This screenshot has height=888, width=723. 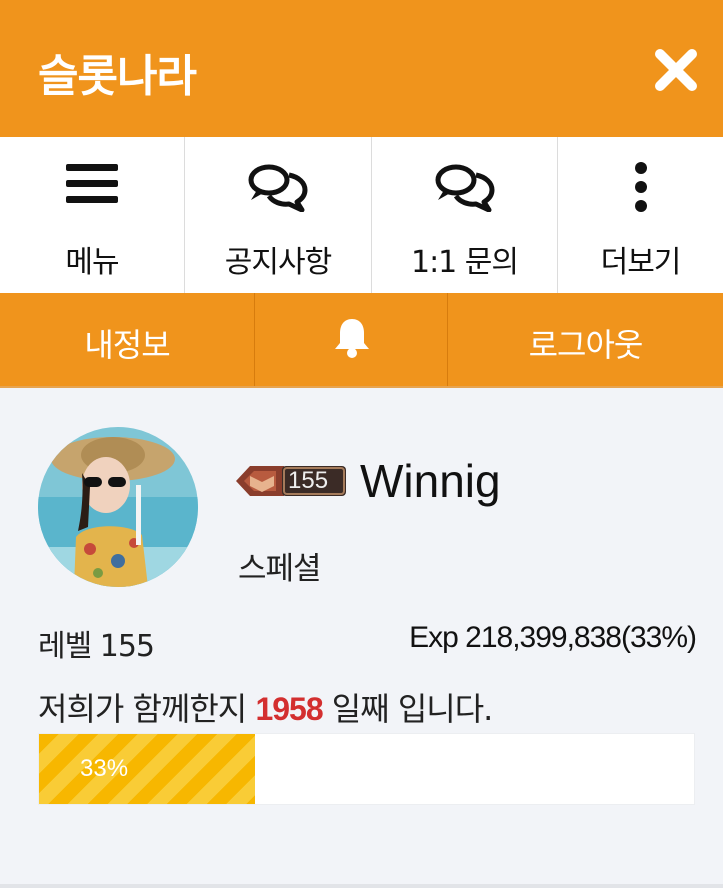 What do you see at coordinates (147, 709) in the screenshot?
I see `days-prefix: 저희가 함께한지` at bounding box center [147, 709].